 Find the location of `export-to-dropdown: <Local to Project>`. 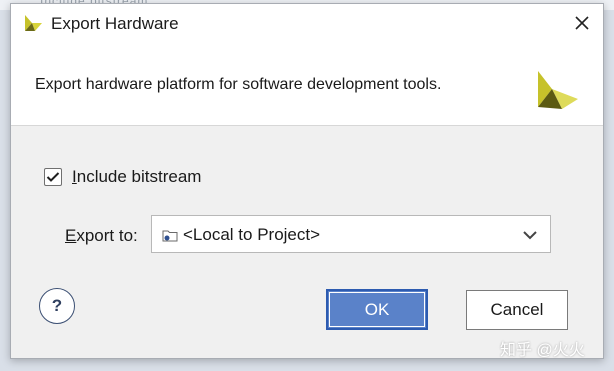

export-to-dropdown: <Local to Project> is located at coordinates (351, 234).